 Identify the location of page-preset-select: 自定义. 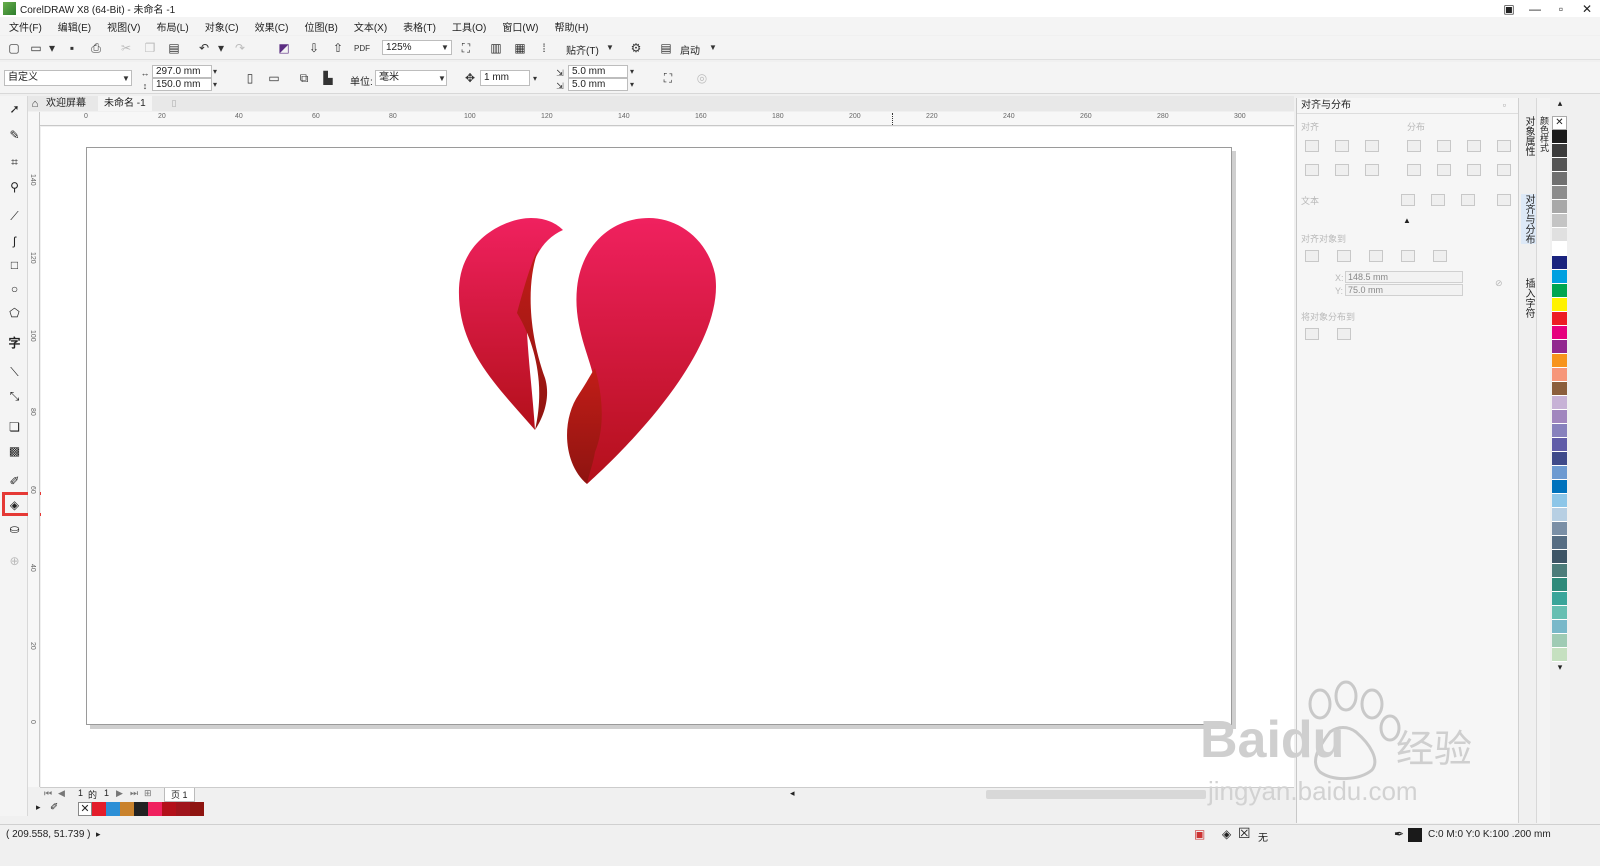
(68, 78).